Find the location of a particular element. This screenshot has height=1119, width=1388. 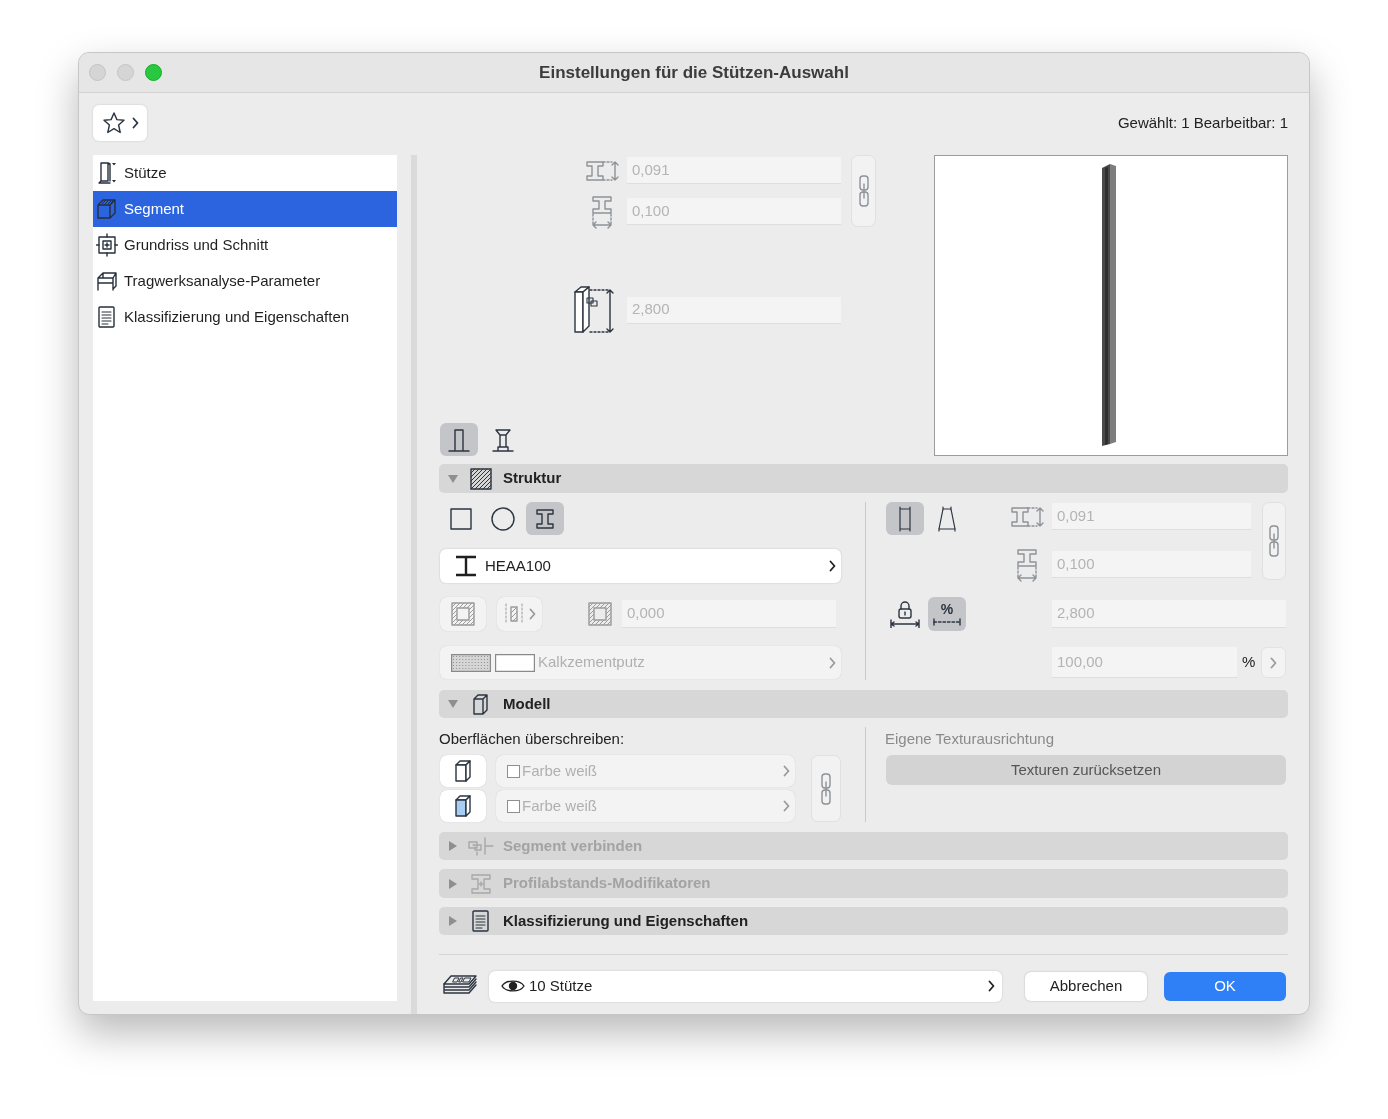

sidebar-item: Klassifizierung und Eigenschaften is located at coordinates (245, 317).